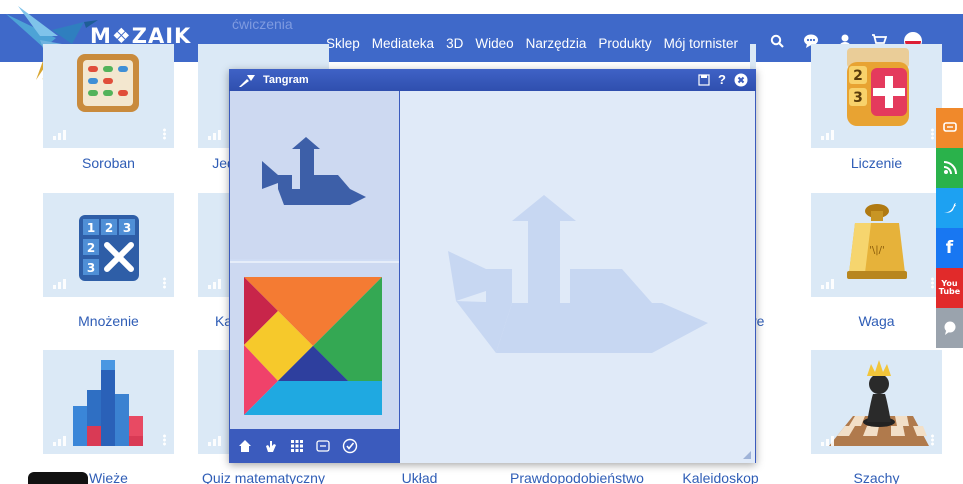 The height and width of the screenshot is (484, 963). What do you see at coordinates (777, 41) in the screenshot?
I see `search-icon` at bounding box center [777, 41].